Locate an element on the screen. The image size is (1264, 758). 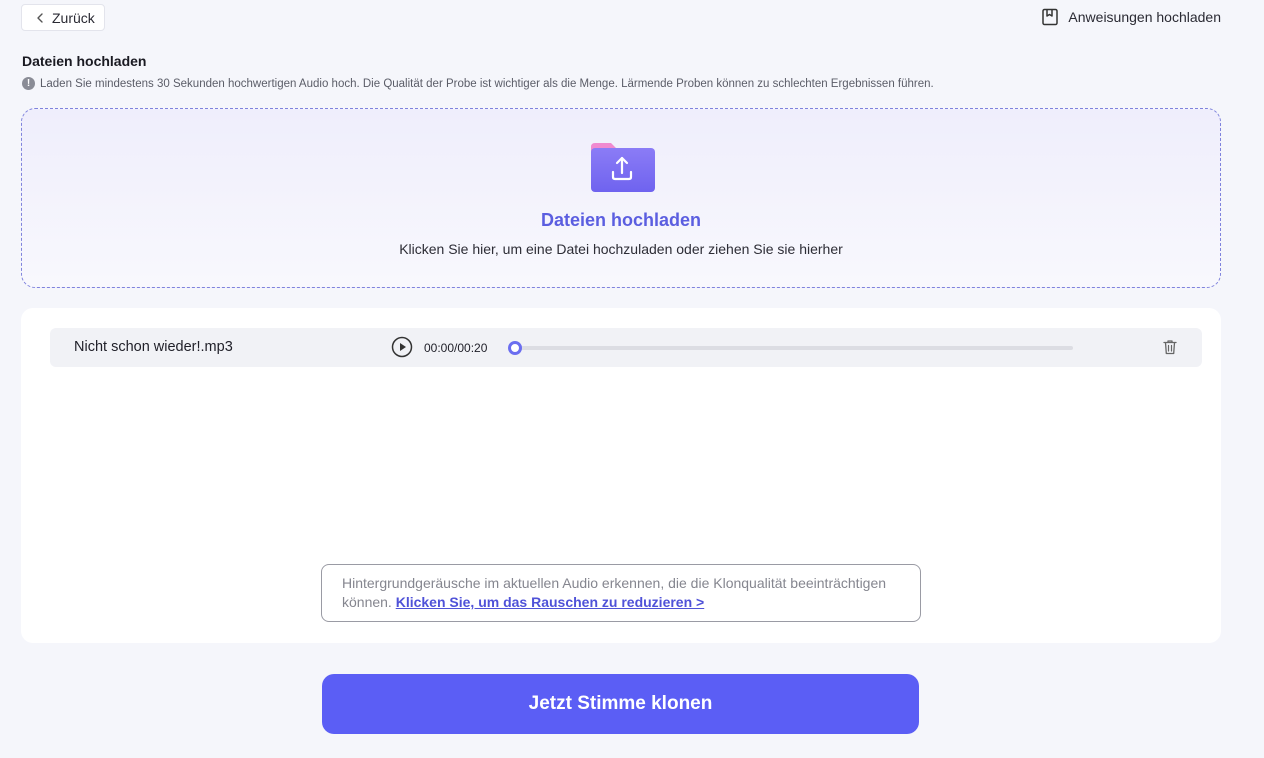
info-icon: ! is located at coordinates (28, 83).